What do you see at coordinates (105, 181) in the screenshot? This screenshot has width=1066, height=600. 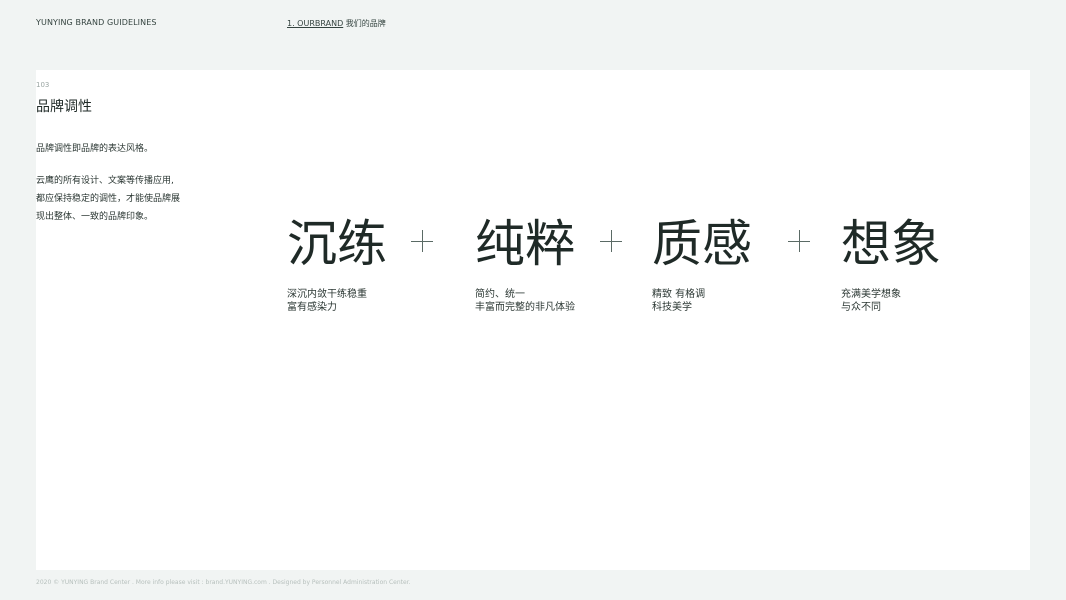 I see `description-line: 云鹰的所有设计、文案等传播应用,` at bounding box center [105, 181].